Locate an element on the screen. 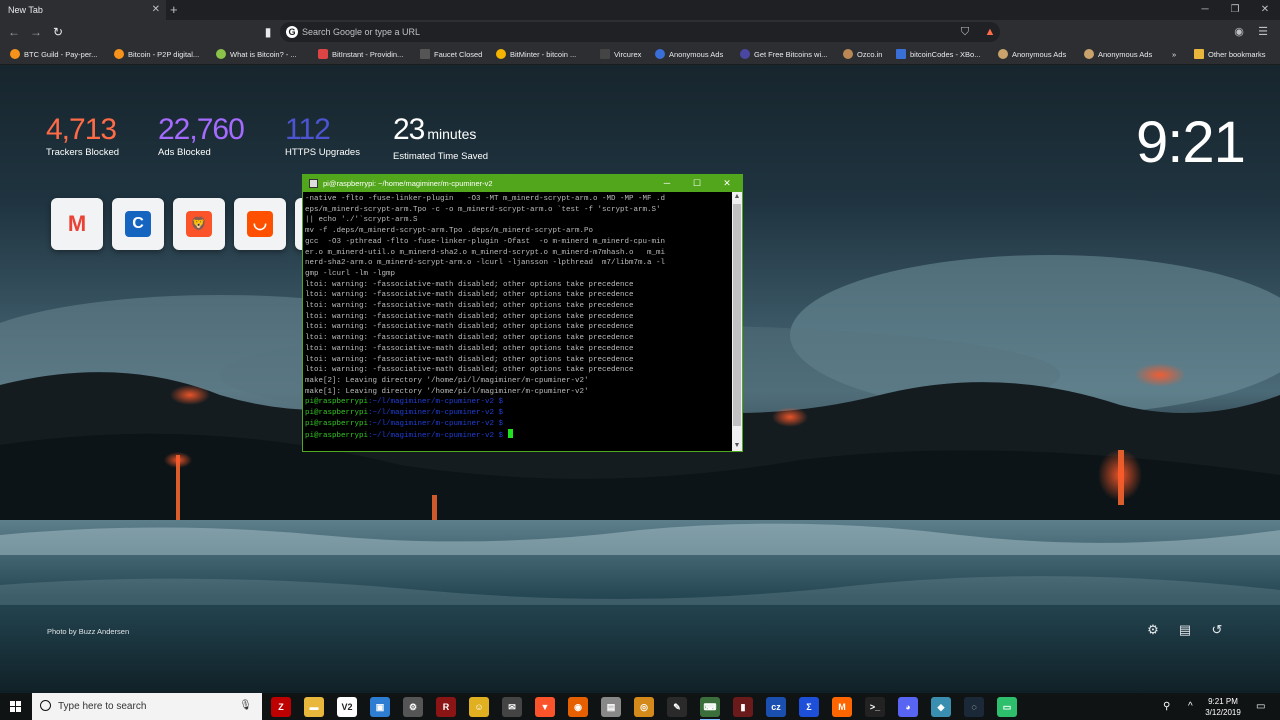 The width and height of the screenshot is (1280, 720). bookmark-item: Faucet Closed is located at coordinates (451, 54).